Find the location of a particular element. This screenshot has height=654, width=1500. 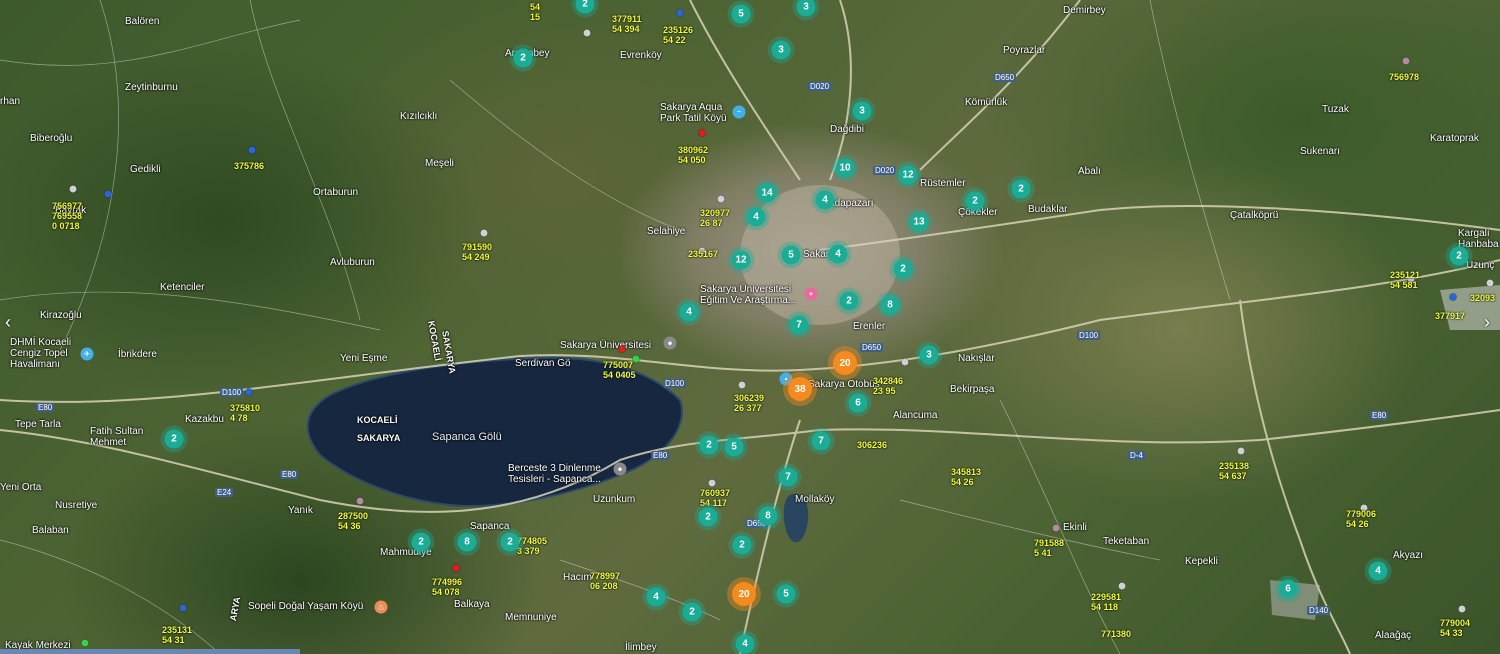

code-label: 775007 54 0405 is located at coordinates (619, 370).